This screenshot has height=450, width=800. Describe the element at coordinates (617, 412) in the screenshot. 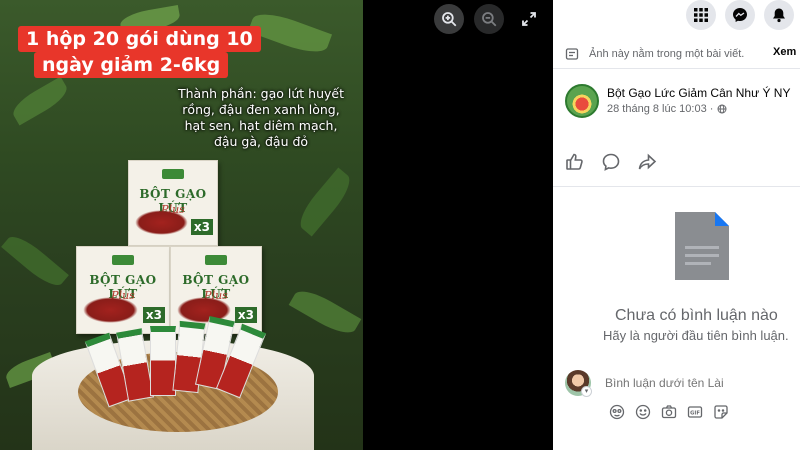

I see `avatar-sticker-icon` at that location.